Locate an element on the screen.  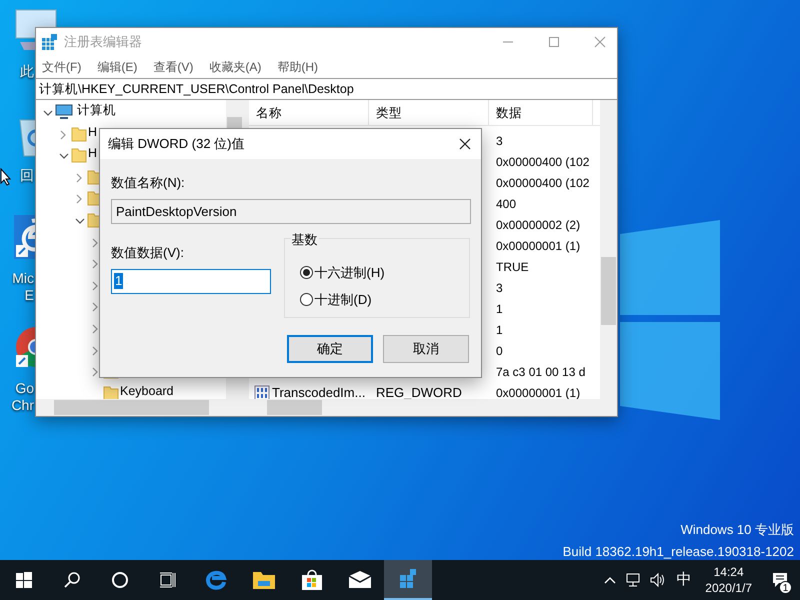
icon-label: E is located at coordinates (29, 295).